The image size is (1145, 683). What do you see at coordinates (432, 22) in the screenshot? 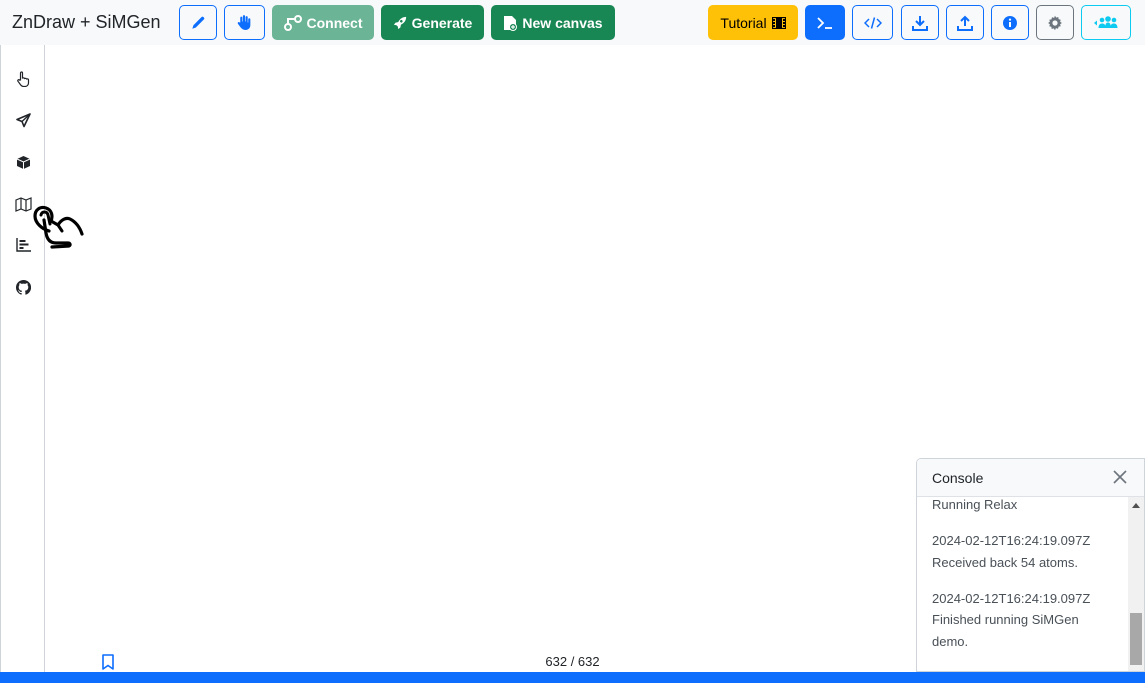
I see `generate-button: Generate` at bounding box center [432, 22].